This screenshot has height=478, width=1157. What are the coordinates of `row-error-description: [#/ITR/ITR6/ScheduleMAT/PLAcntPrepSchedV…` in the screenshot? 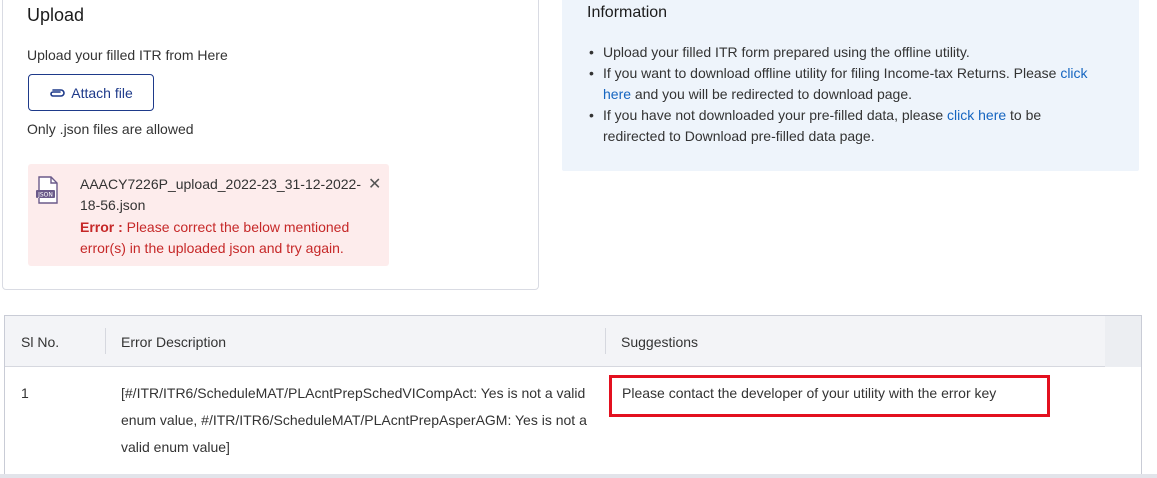 It's located at (354, 420).